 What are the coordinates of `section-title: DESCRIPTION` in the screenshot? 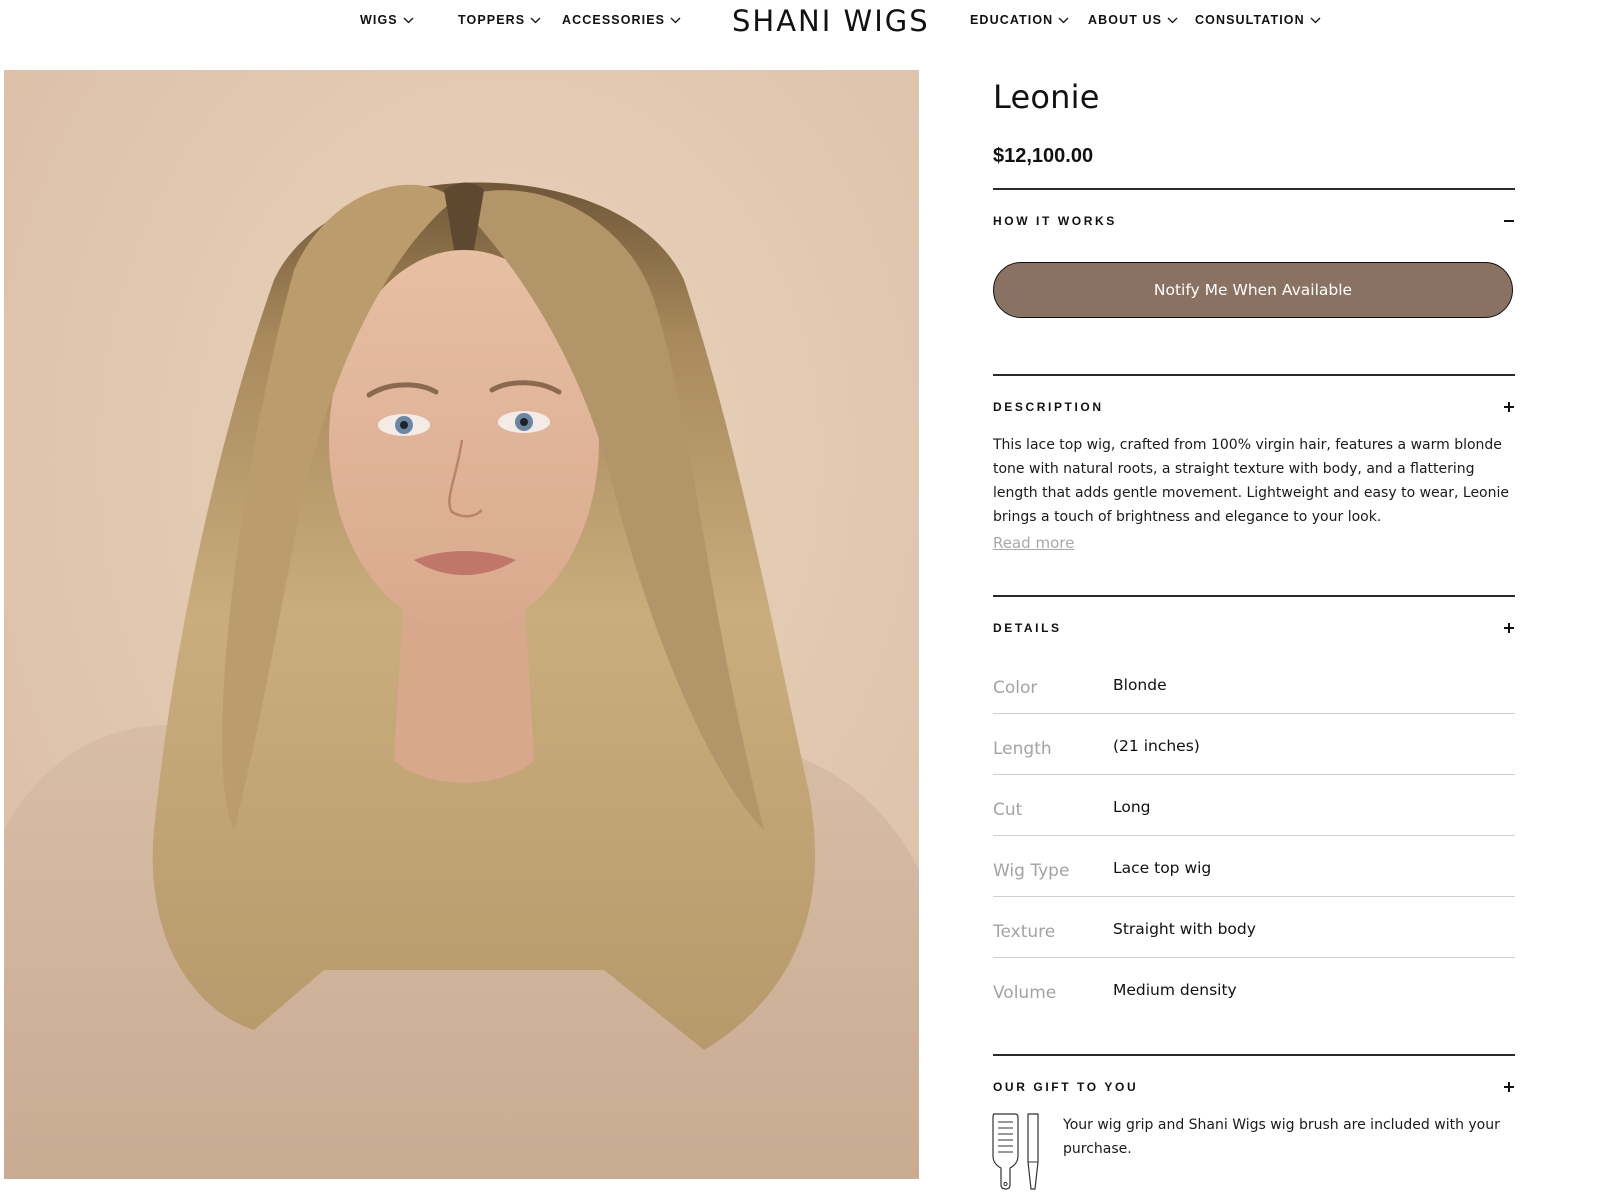 It's located at (1048, 407).